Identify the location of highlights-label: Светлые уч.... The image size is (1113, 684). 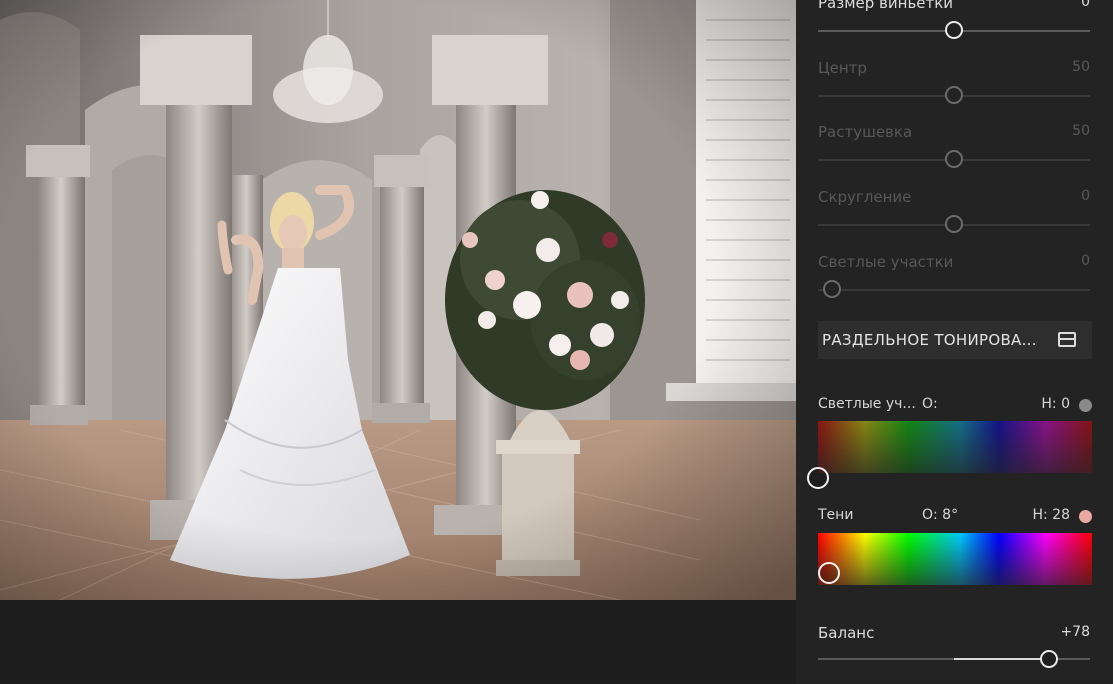
(867, 404).